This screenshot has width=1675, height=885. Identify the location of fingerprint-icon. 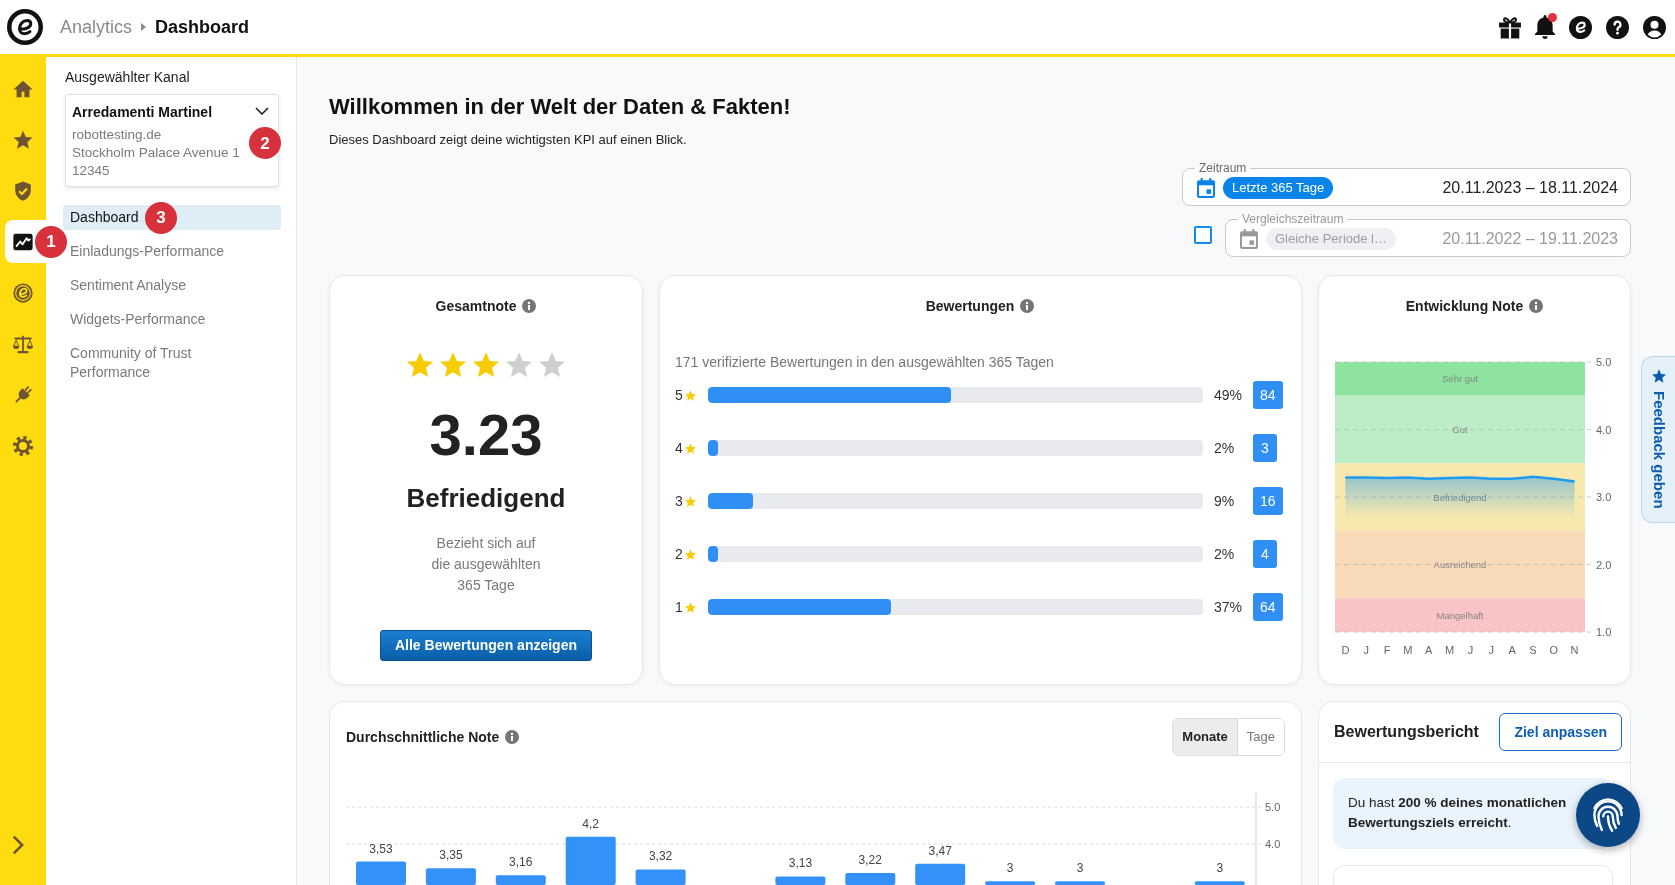
(1608, 815).